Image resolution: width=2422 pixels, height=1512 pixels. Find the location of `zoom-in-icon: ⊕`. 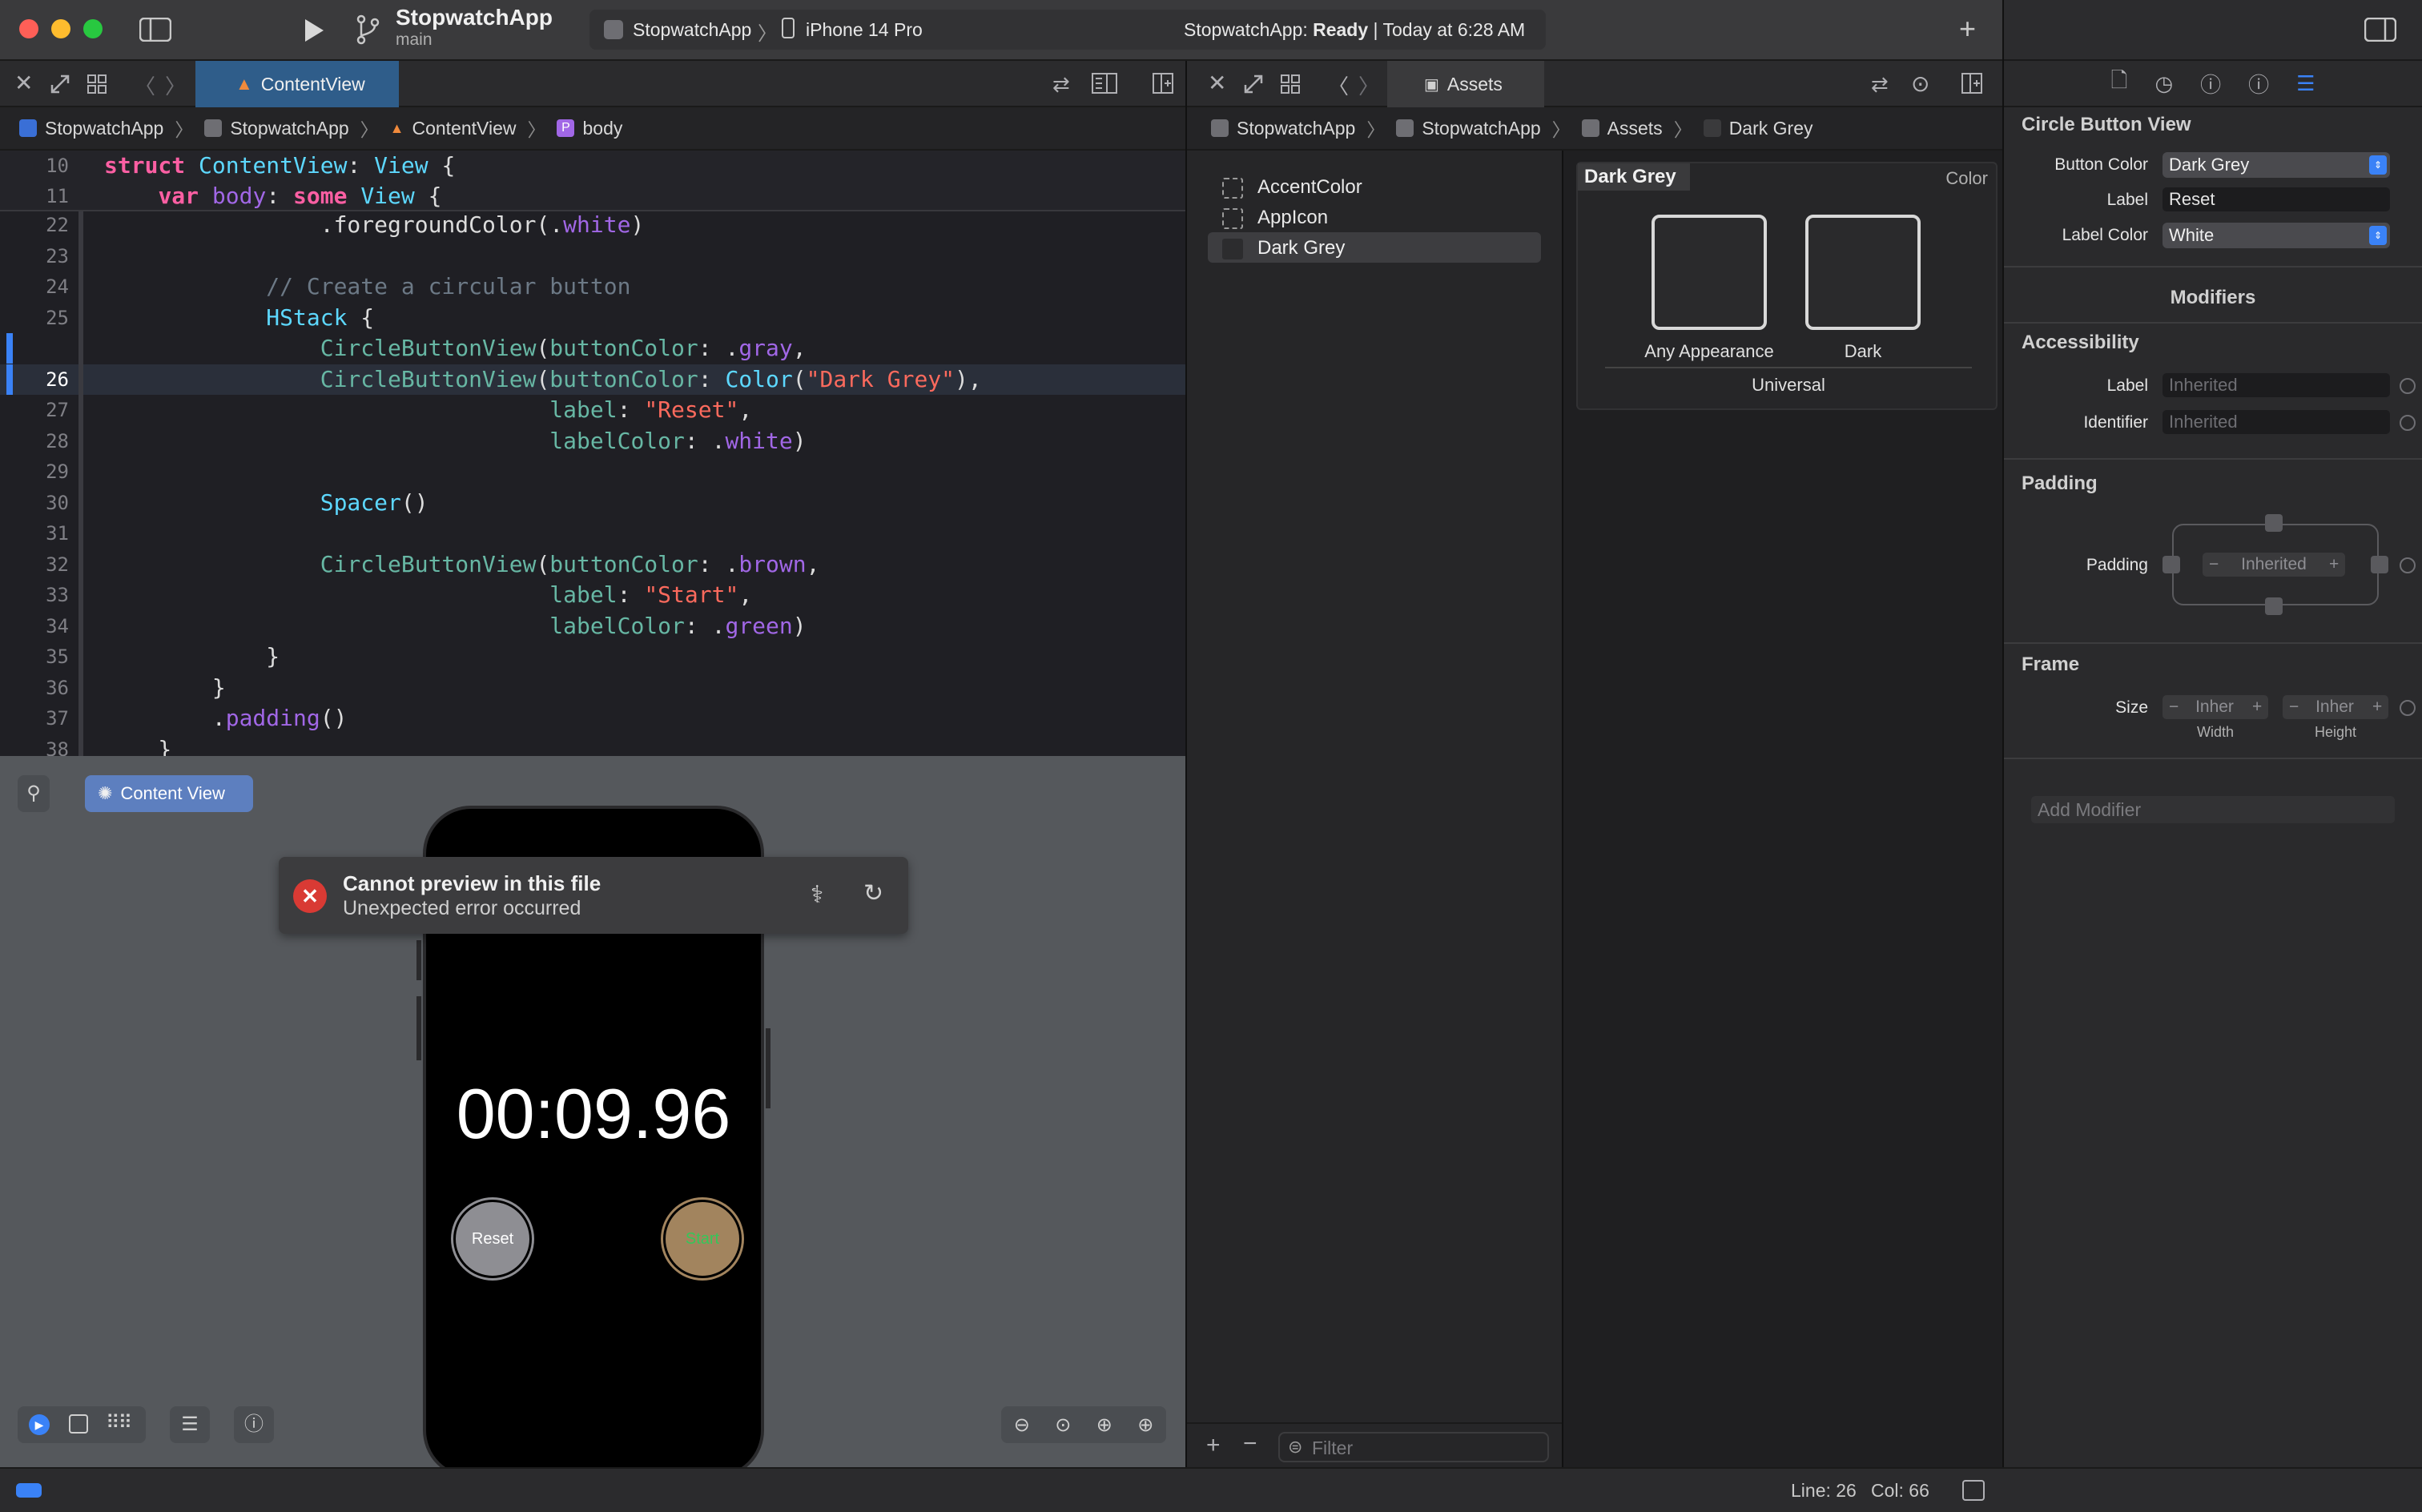

zoom-in-icon: ⊕ is located at coordinates (1145, 1425).